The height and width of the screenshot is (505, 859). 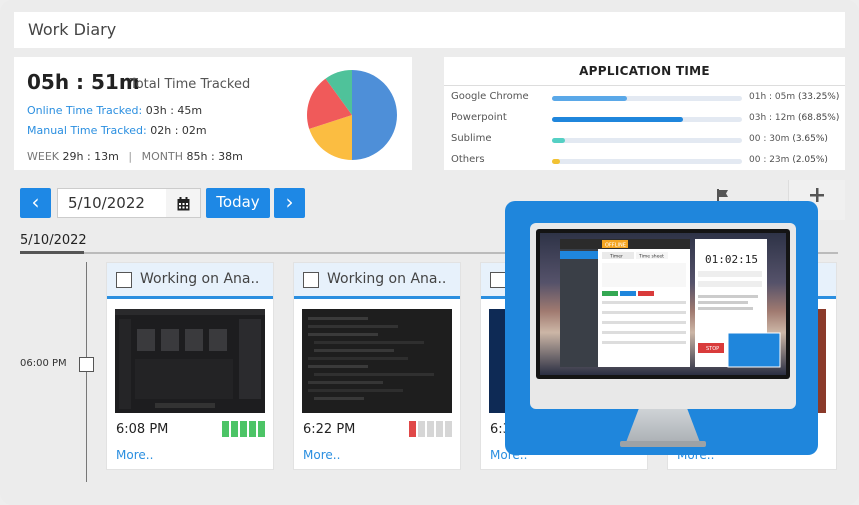 What do you see at coordinates (86, 372) in the screenshot?
I see `timeline-line` at bounding box center [86, 372].